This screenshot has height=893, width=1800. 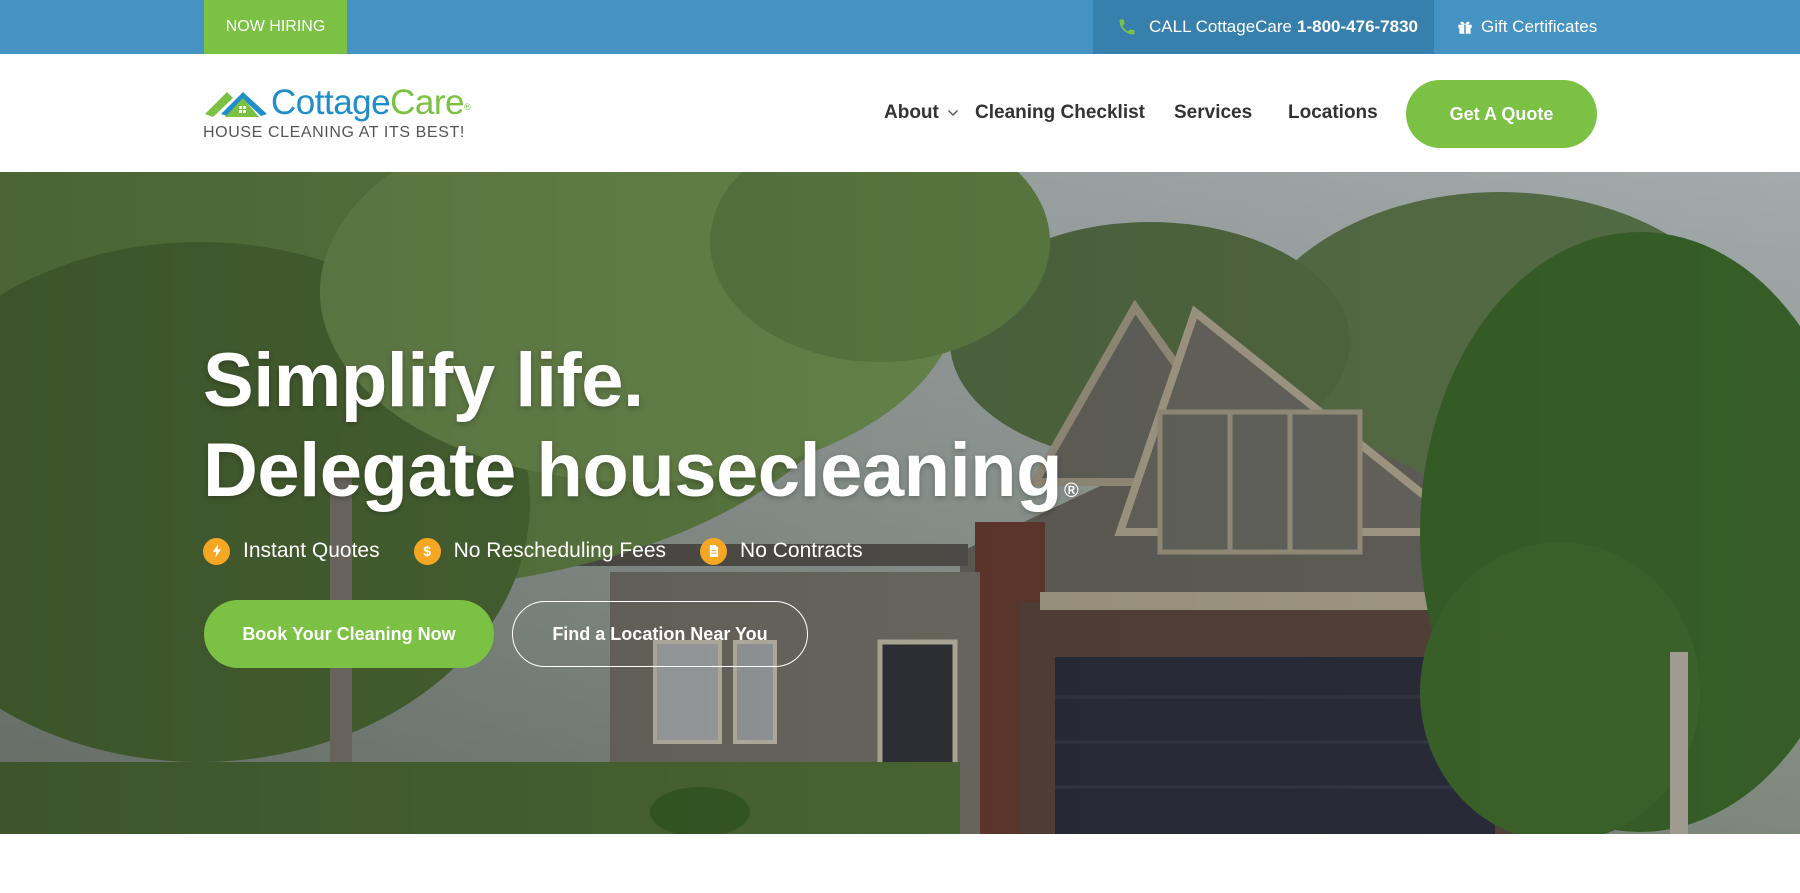 I want to click on hero-title-line2: Delegate housecleaning ®, so click(x=641, y=471).